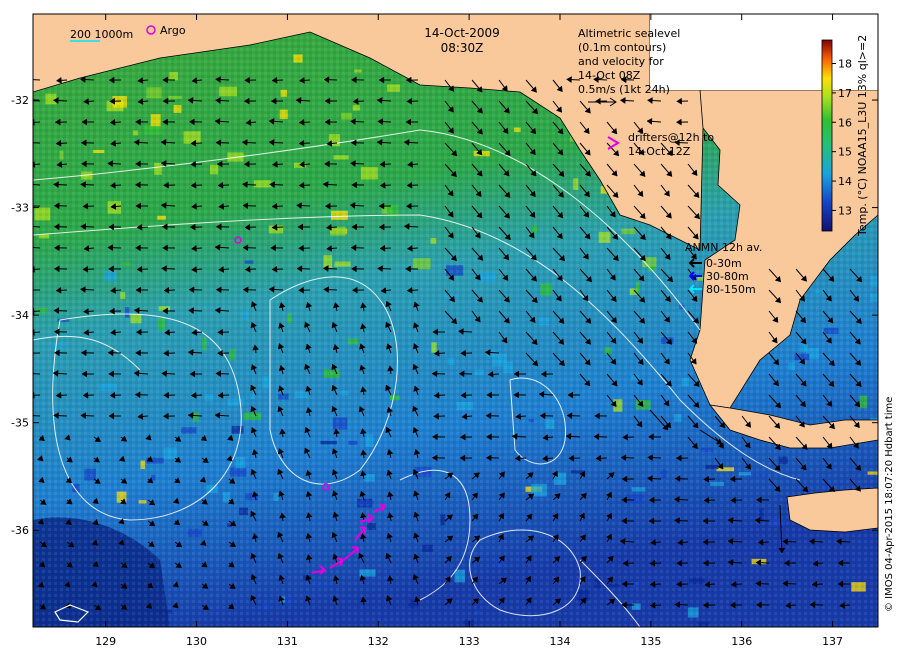 The width and height of the screenshot is (900, 660). What do you see at coordinates (827, 135) in the screenshot?
I see `colorbar-scale` at bounding box center [827, 135].